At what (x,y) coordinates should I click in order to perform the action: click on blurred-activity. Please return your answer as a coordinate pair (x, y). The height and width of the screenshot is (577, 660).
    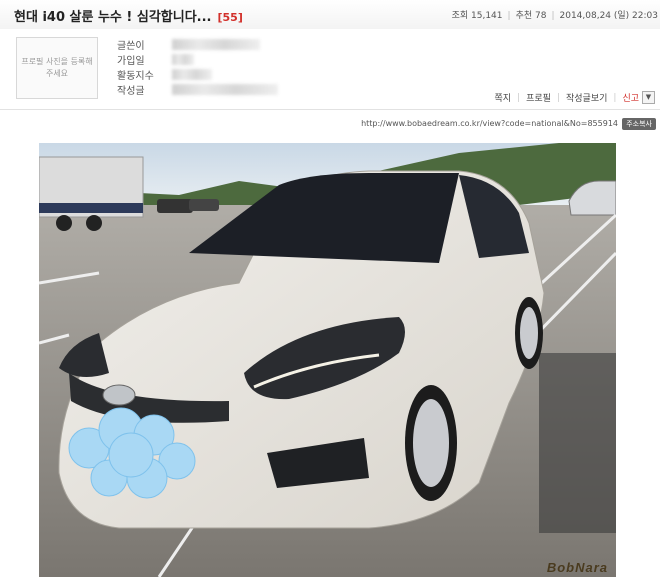
    Looking at the image, I should click on (192, 74).